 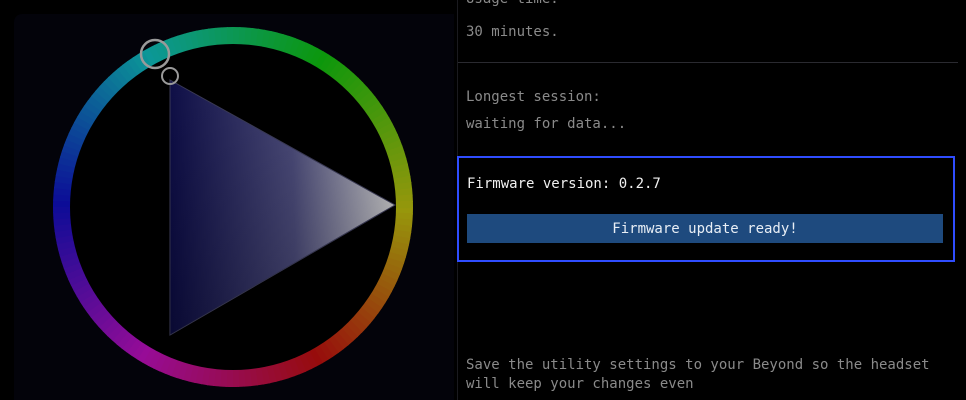 What do you see at coordinates (705, 228) in the screenshot?
I see `firmware-update-button: Firmware update ready!` at bounding box center [705, 228].